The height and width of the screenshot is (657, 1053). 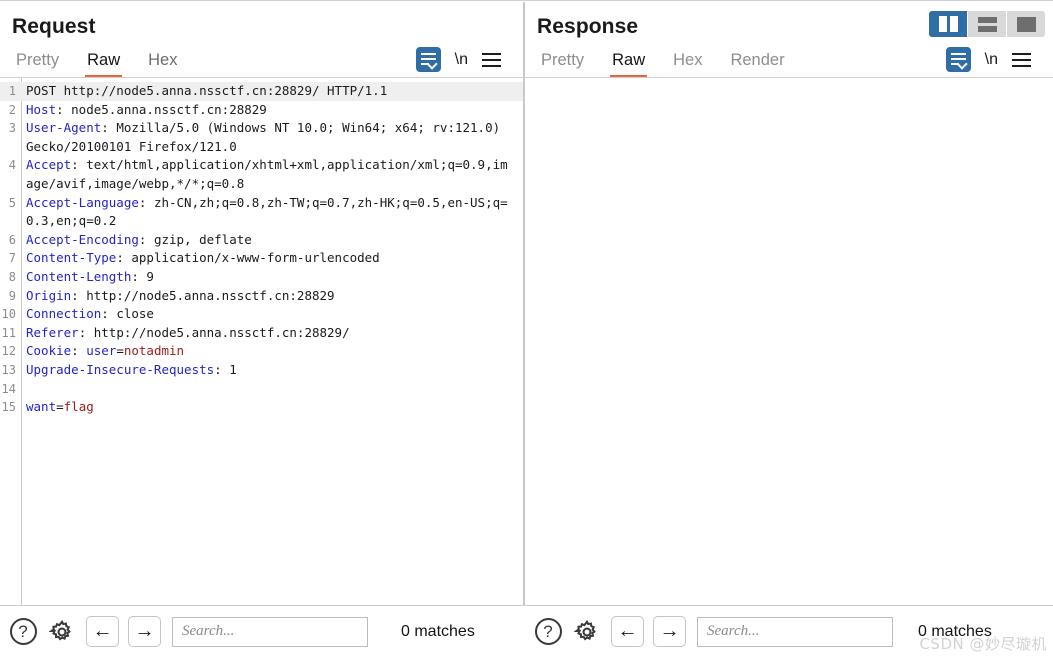 What do you see at coordinates (687, 63) in the screenshot?
I see `tab-response-hex: Hex` at bounding box center [687, 63].